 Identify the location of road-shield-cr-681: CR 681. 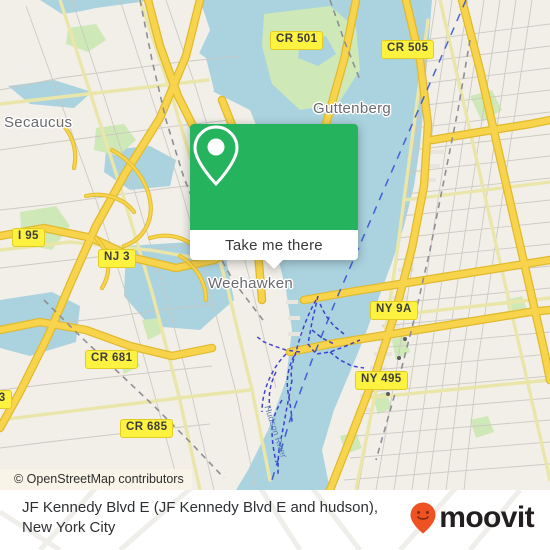
(112, 359).